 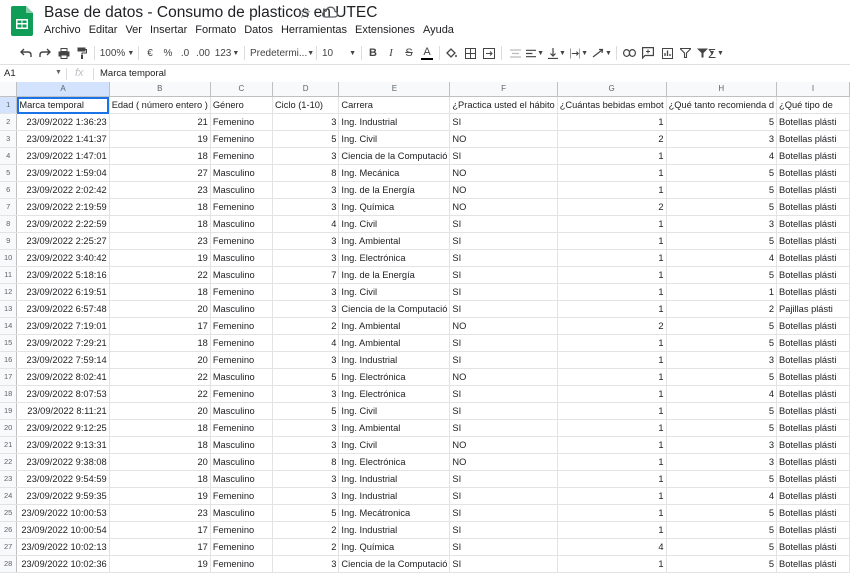 What do you see at coordinates (63, 275) in the screenshot?
I see `cell: 23/09/2022 5:18:16` at bounding box center [63, 275].